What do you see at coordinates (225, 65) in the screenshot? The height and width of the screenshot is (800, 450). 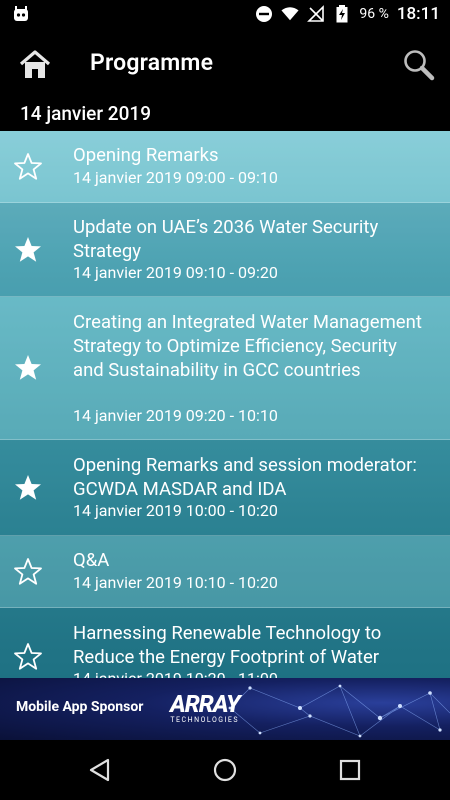 I see `app-bar: Programme` at bounding box center [225, 65].